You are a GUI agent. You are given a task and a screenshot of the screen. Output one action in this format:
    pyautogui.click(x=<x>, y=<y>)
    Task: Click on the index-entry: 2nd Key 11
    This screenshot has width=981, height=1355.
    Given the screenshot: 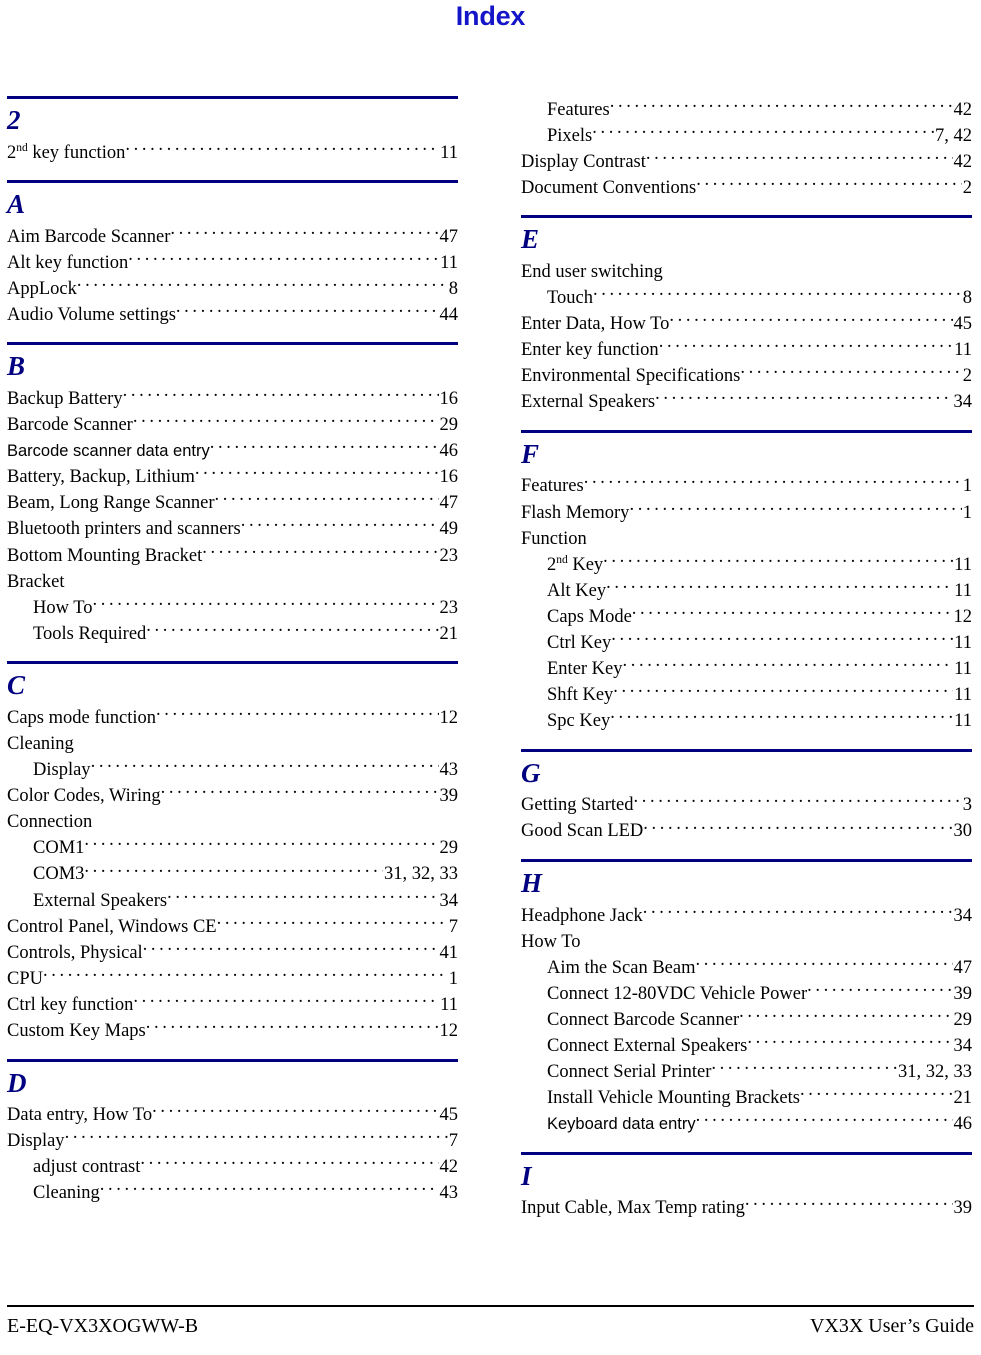 What is the action you would take?
    pyautogui.click(x=746, y=564)
    